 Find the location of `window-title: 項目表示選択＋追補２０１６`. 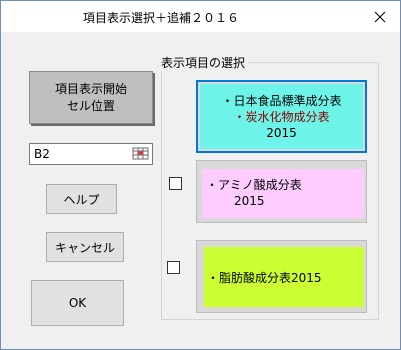

window-title: 項目表示選択＋追補２０１６ is located at coordinates (160, 18).